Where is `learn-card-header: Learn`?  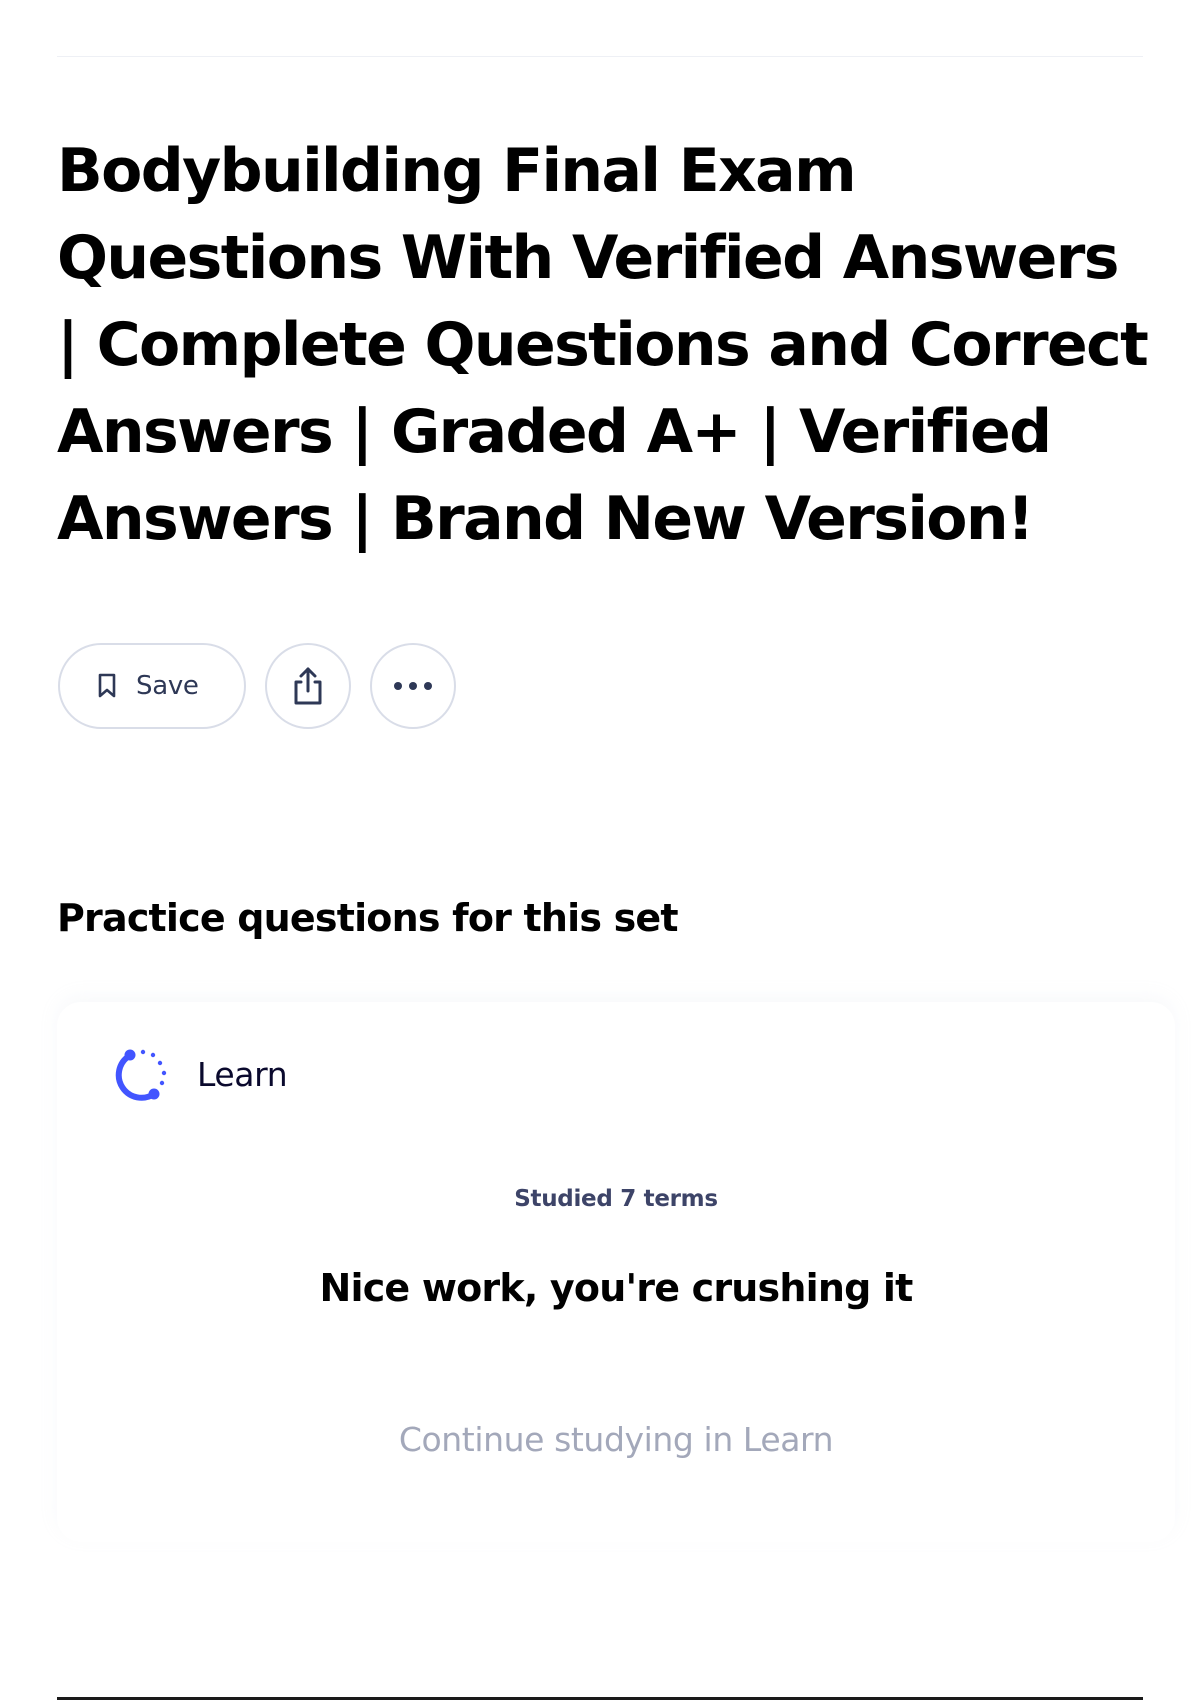
learn-card-header: Learn is located at coordinates (200, 1074).